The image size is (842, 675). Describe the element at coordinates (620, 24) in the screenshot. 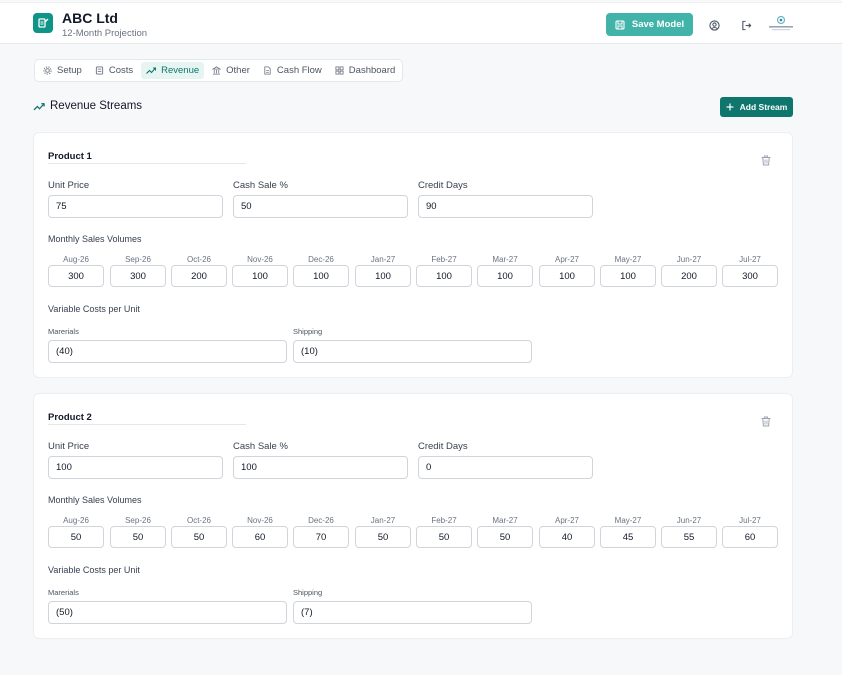

I see `save-icon` at that location.